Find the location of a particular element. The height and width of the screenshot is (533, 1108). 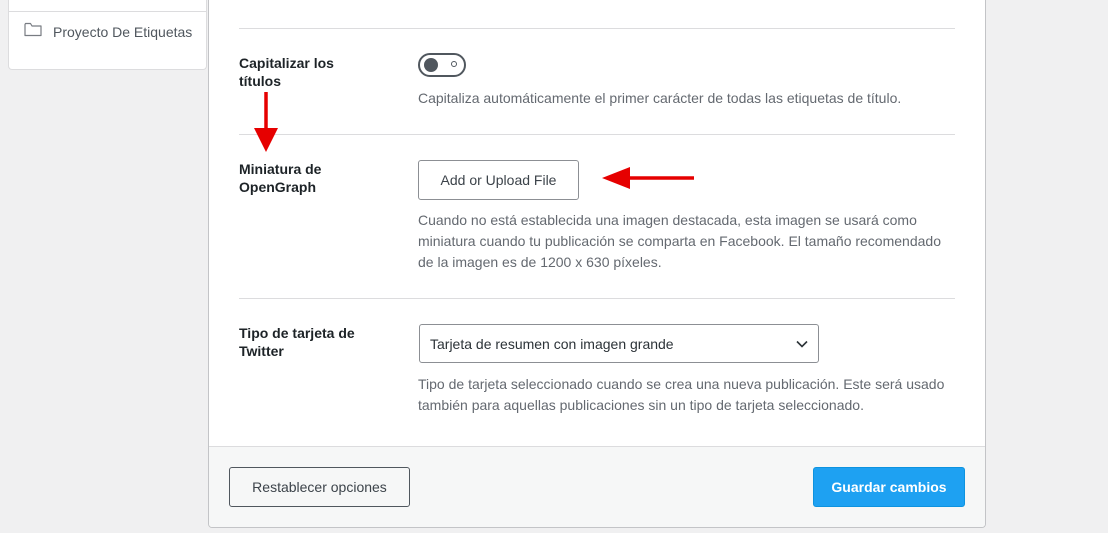

reset-options-button: Restablecer opciones is located at coordinates (319, 487).